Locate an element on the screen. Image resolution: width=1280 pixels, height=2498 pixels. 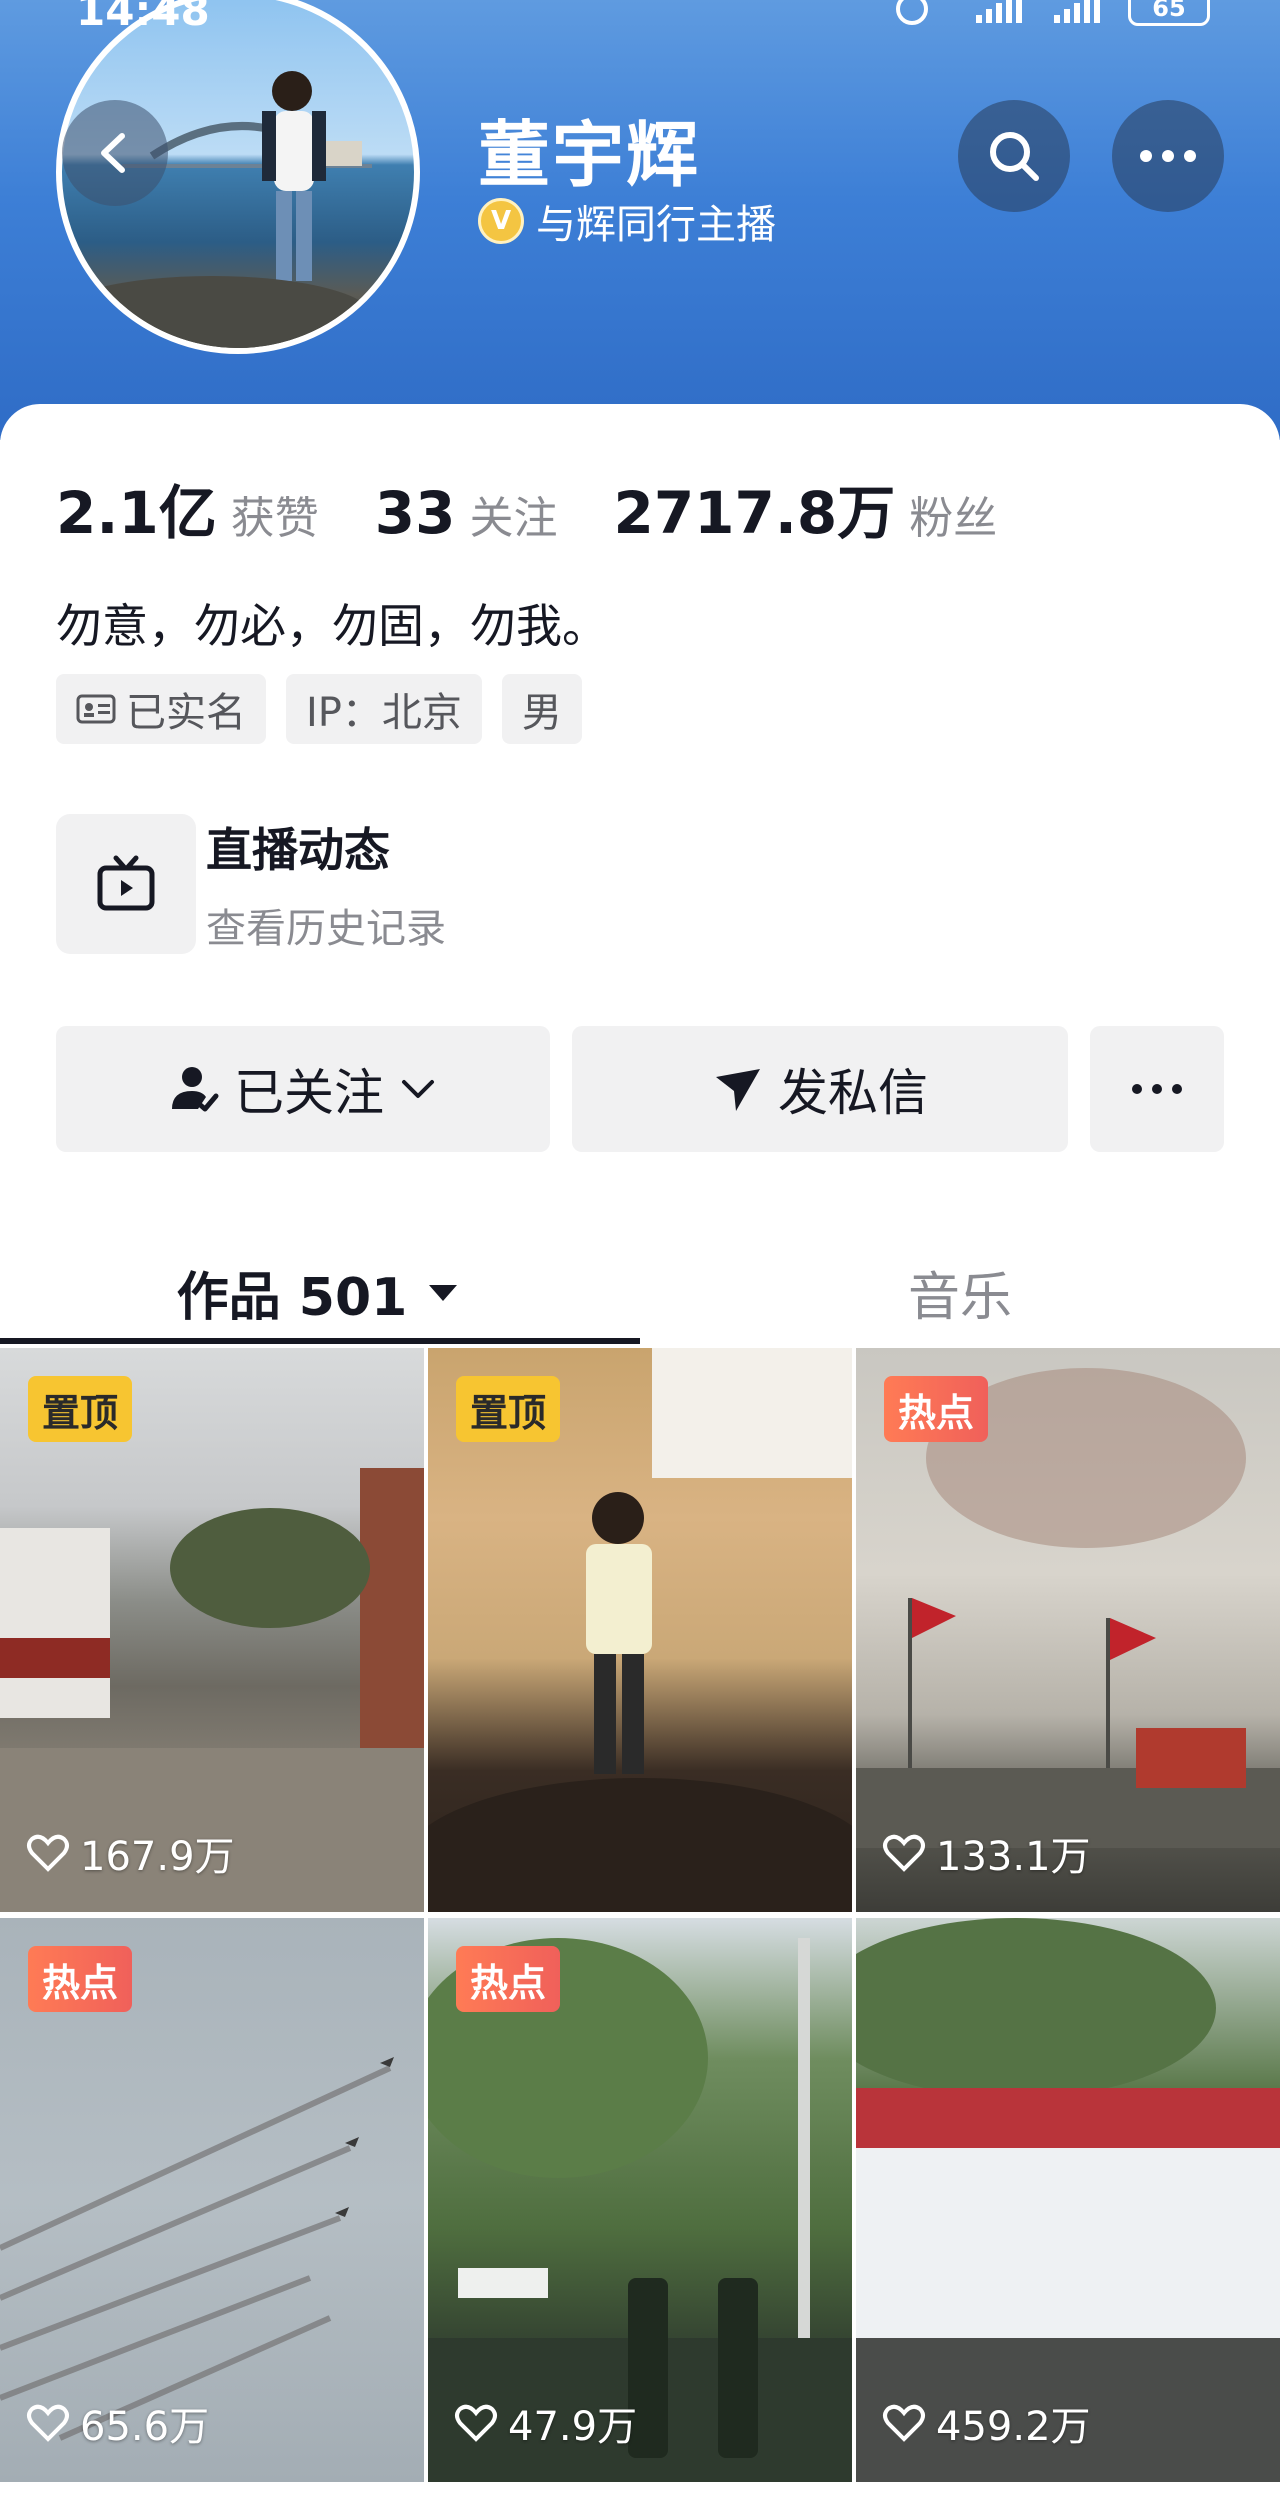
status-time: 14:48 is located at coordinates (143, 17).